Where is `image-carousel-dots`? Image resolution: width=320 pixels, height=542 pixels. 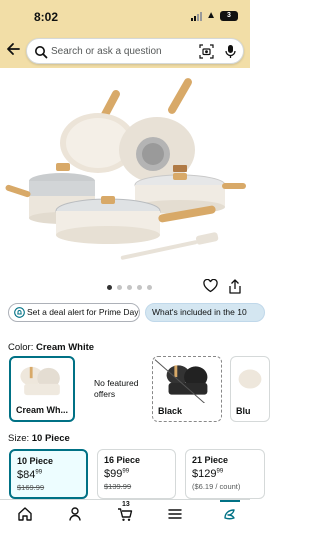
image-carousel-dots is located at coordinates (129, 287).